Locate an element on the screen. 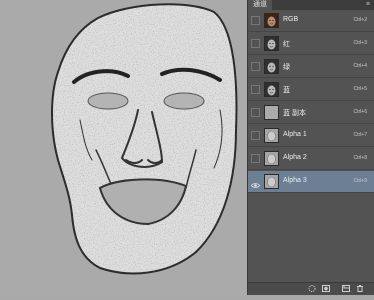 Image resolution: width=374 pixels, height=300 pixels. save-selection-icon is located at coordinates (326, 288).